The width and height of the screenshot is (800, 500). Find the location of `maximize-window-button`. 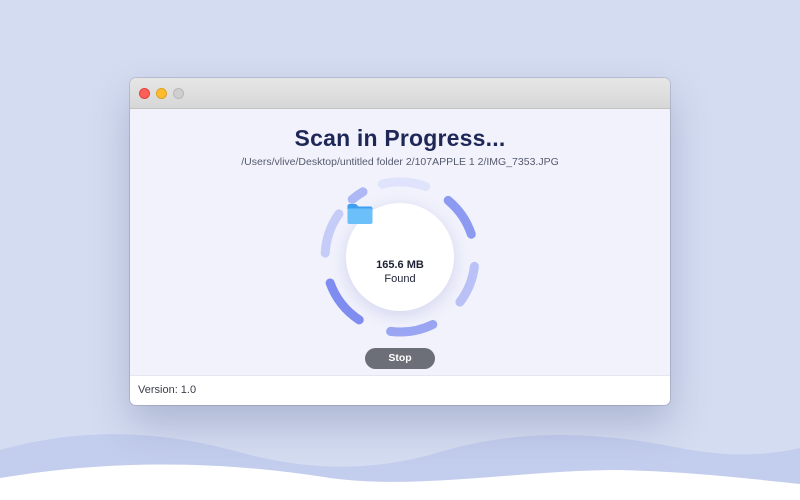

maximize-window-button is located at coordinates (178, 93).